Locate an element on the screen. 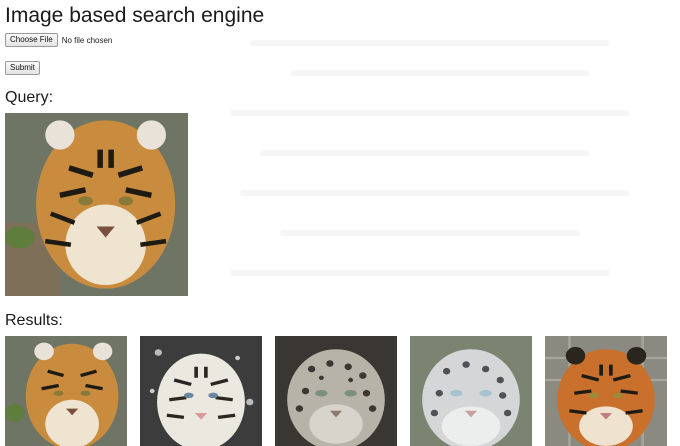  query-image is located at coordinates (96, 204).